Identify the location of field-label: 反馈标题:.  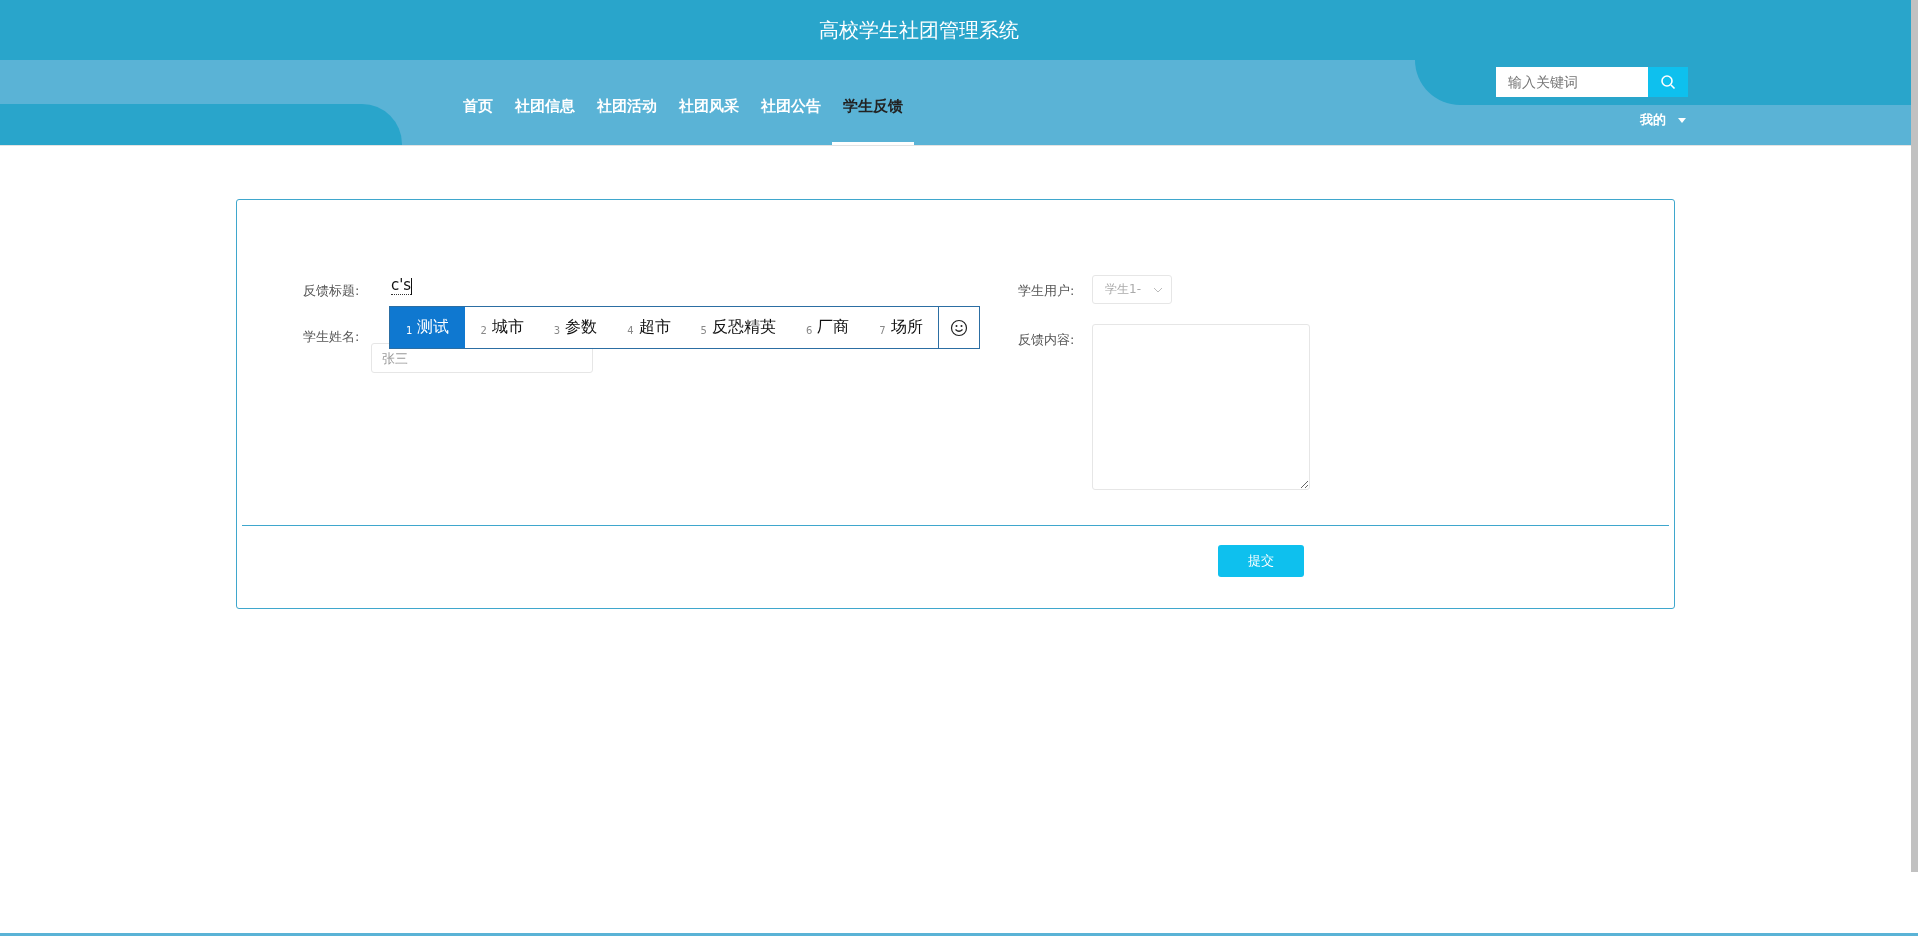
(332, 291).